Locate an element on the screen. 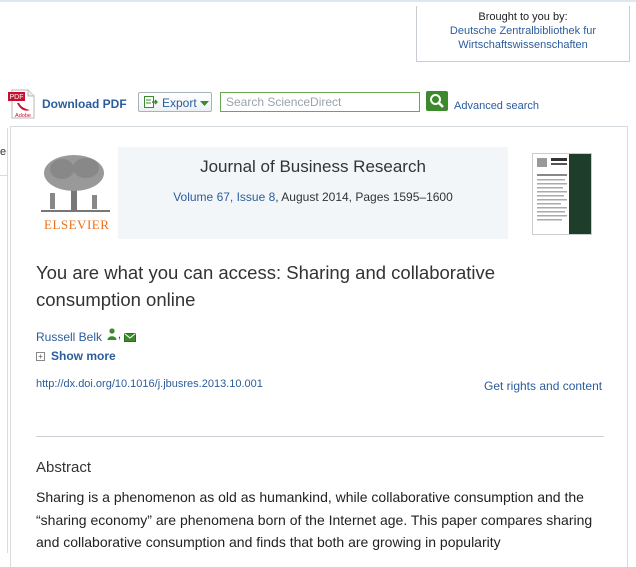 This screenshot has width=636, height=567. section-divider is located at coordinates (320, 436).